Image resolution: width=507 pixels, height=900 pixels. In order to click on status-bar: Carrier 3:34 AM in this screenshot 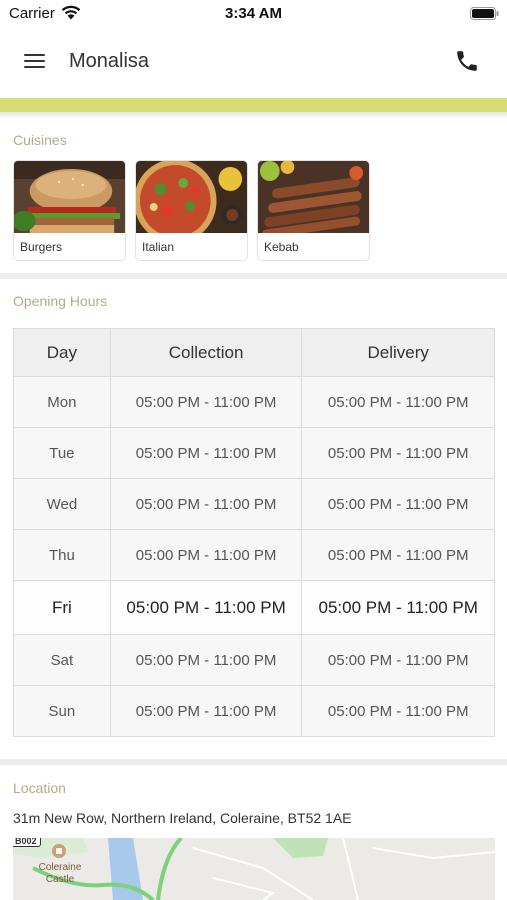, I will do `click(253, 14)`.